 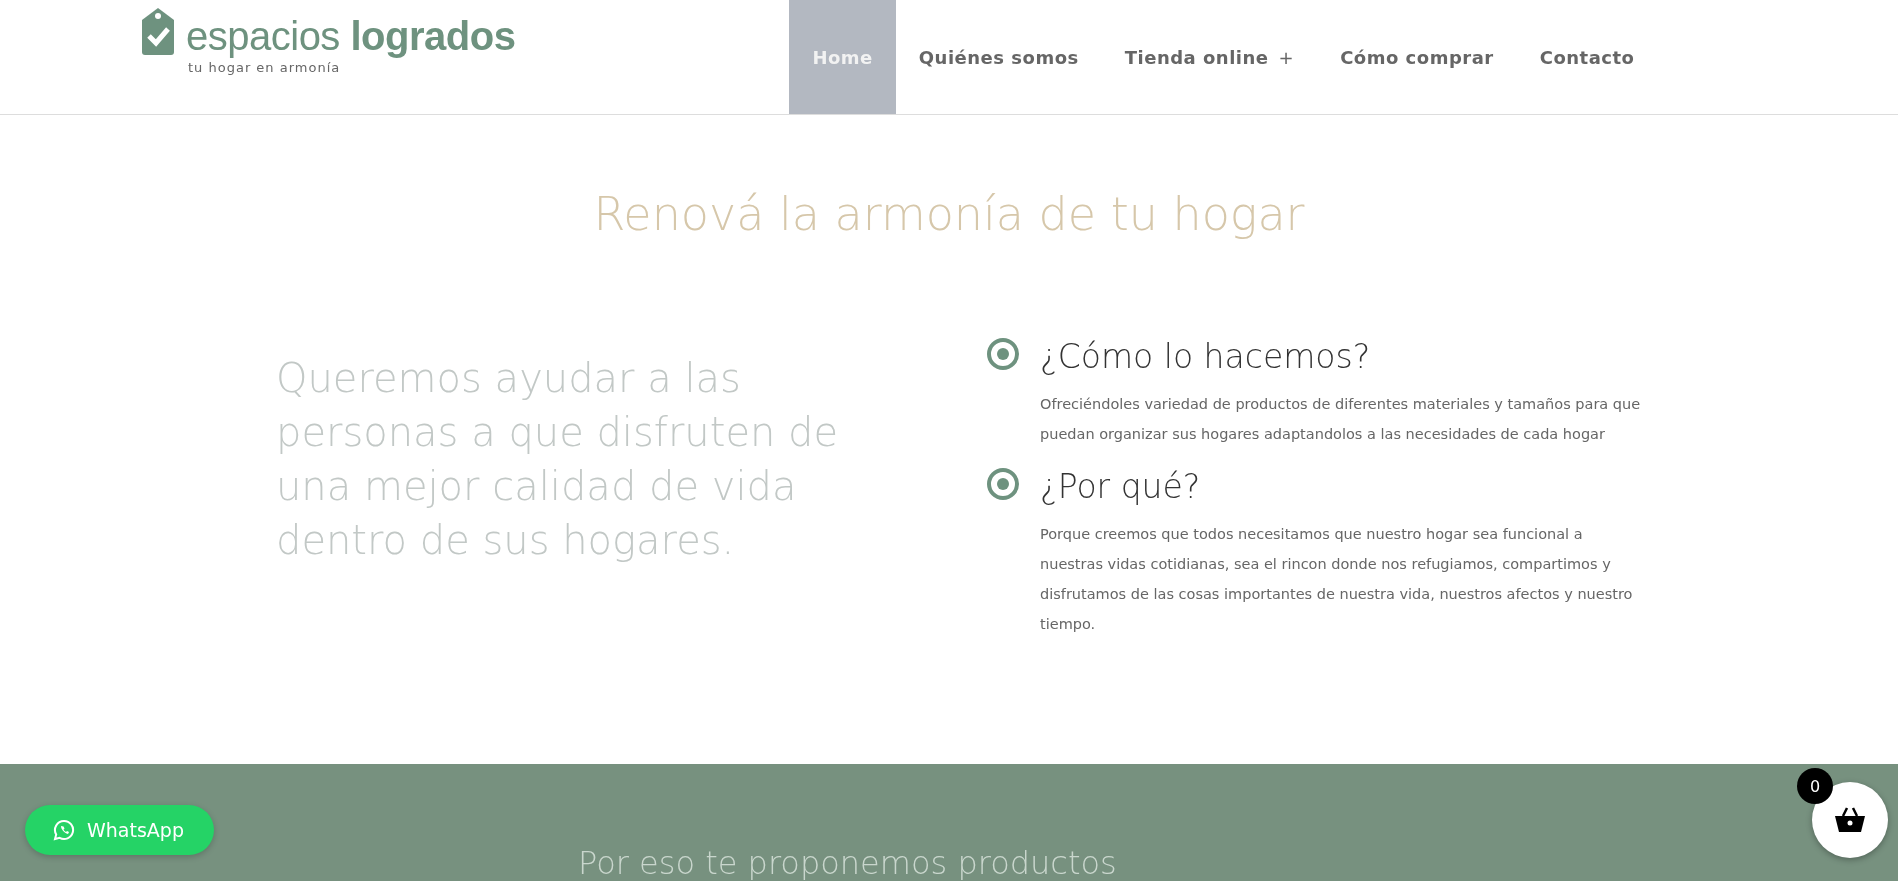 I want to click on nav-link: Cómo comprar, so click(x=1417, y=57).